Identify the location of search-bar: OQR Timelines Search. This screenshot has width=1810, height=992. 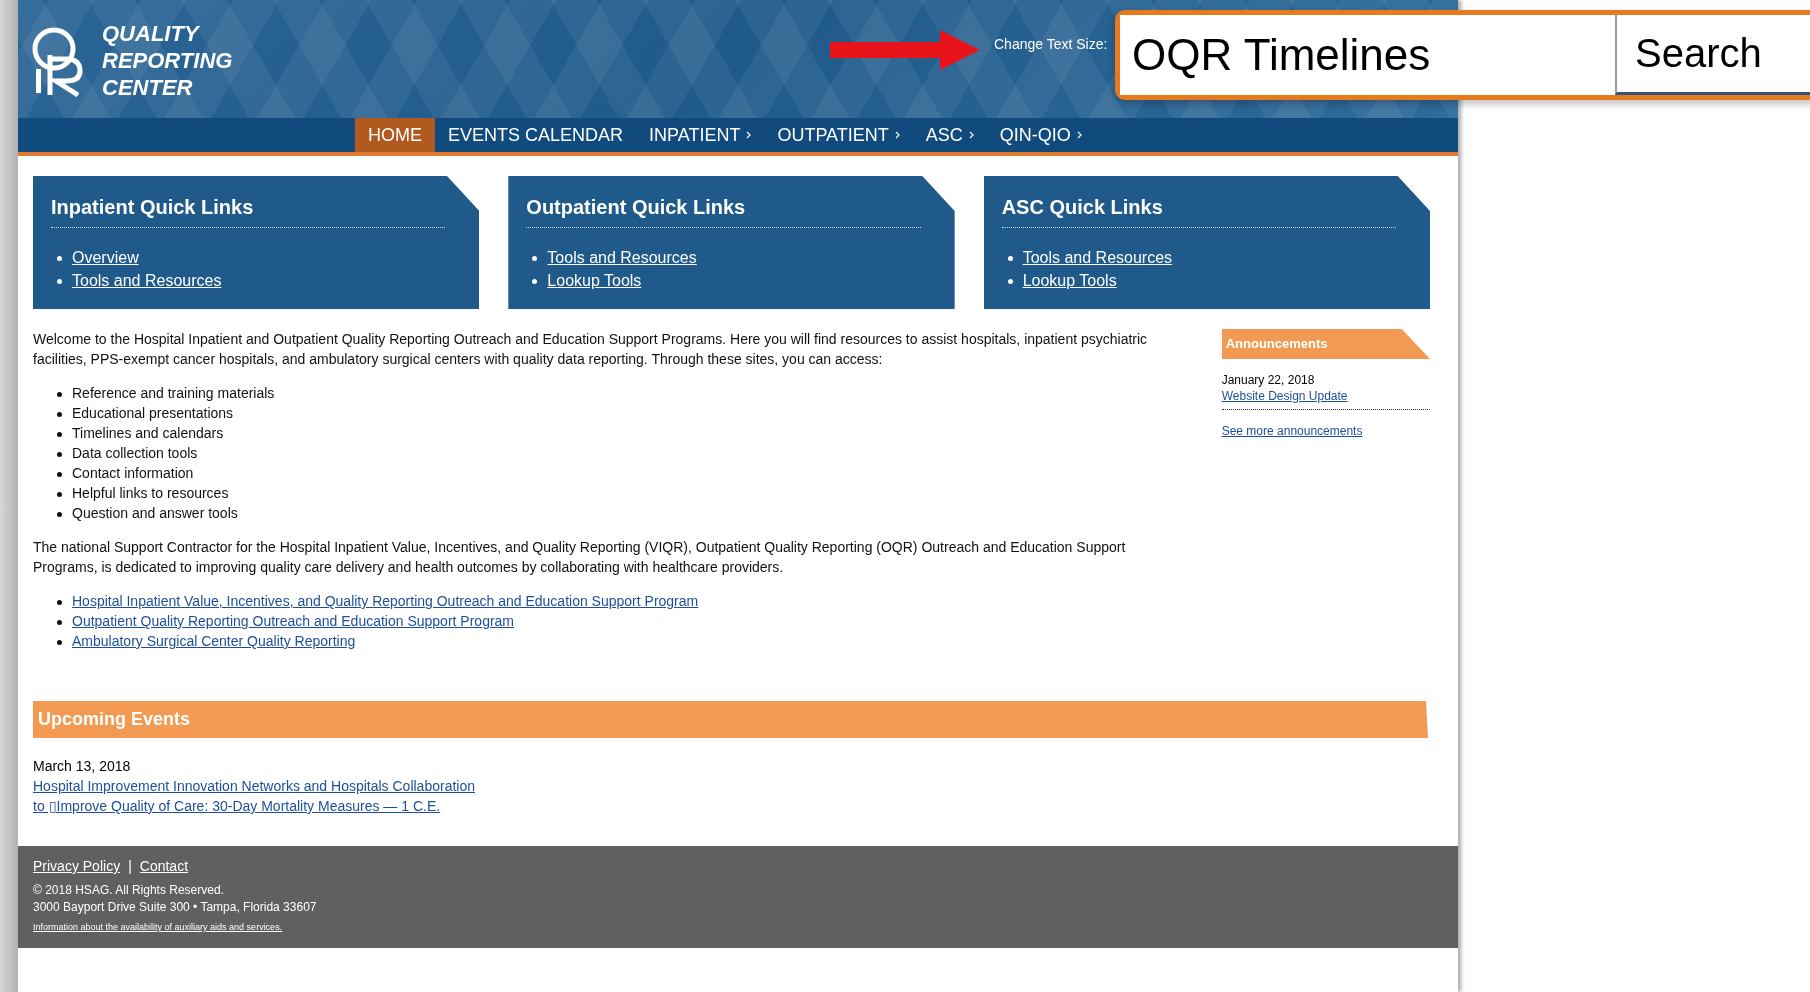
(1462, 55).